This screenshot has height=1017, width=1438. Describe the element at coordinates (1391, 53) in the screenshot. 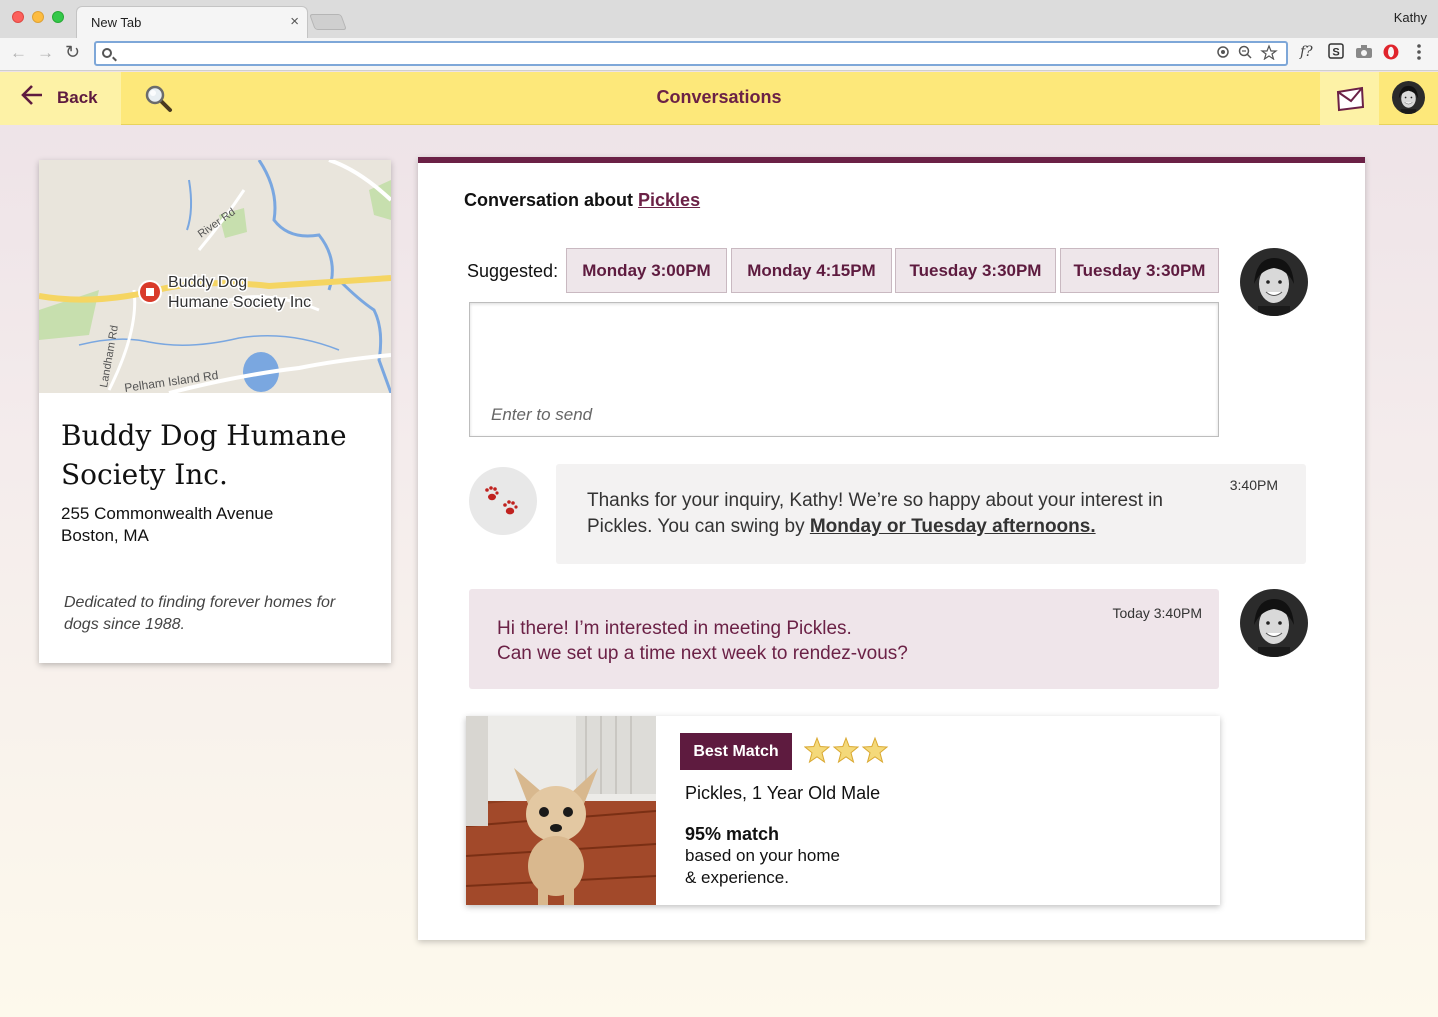

I see `opera-icon` at that location.